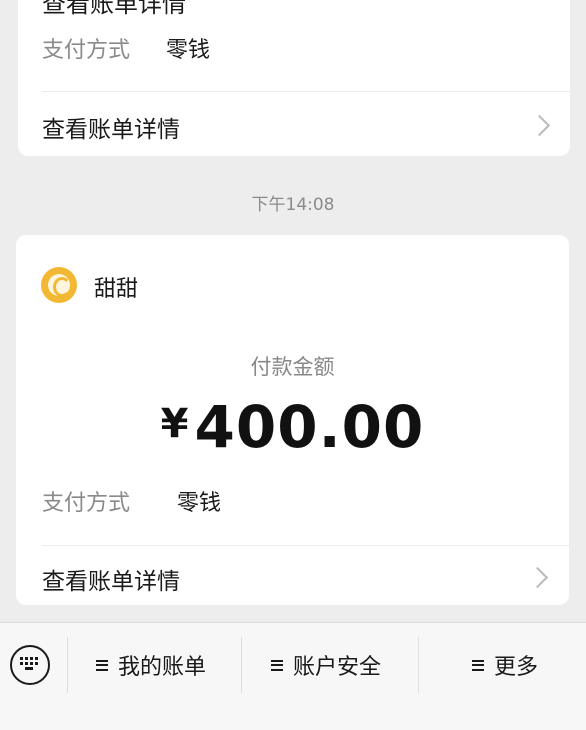 The image size is (586, 730). Describe the element at coordinates (516, 667) in the screenshot. I see `menu-item-label: 更多` at that location.